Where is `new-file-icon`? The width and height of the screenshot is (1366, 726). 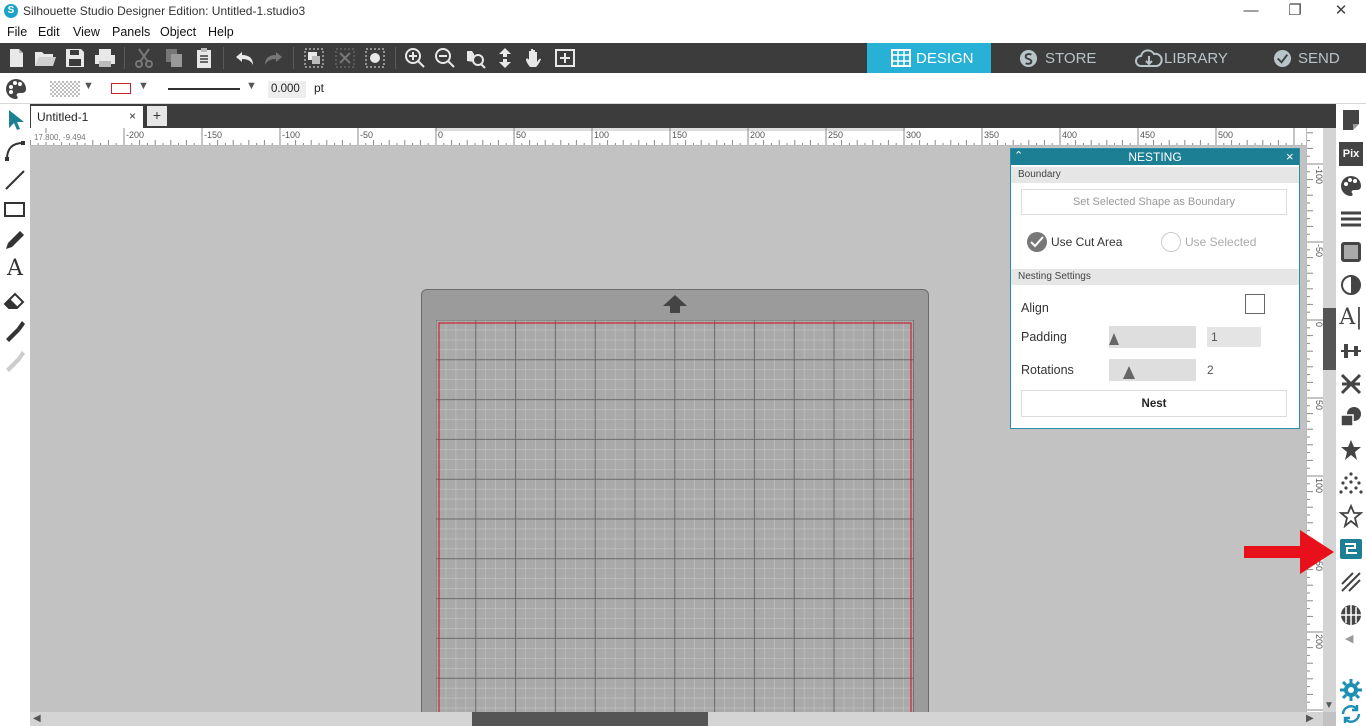 new-file-icon is located at coordinates (16, 58).